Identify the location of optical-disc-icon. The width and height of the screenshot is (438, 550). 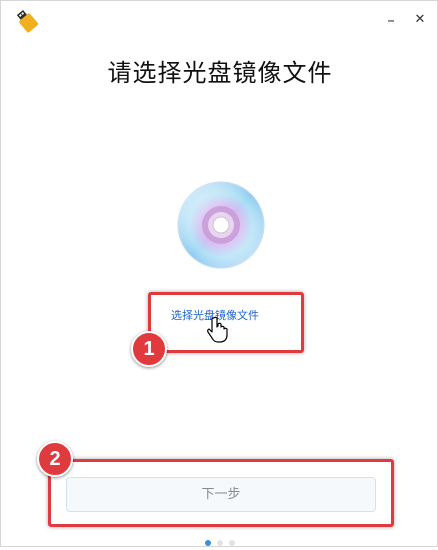
(221, 225).